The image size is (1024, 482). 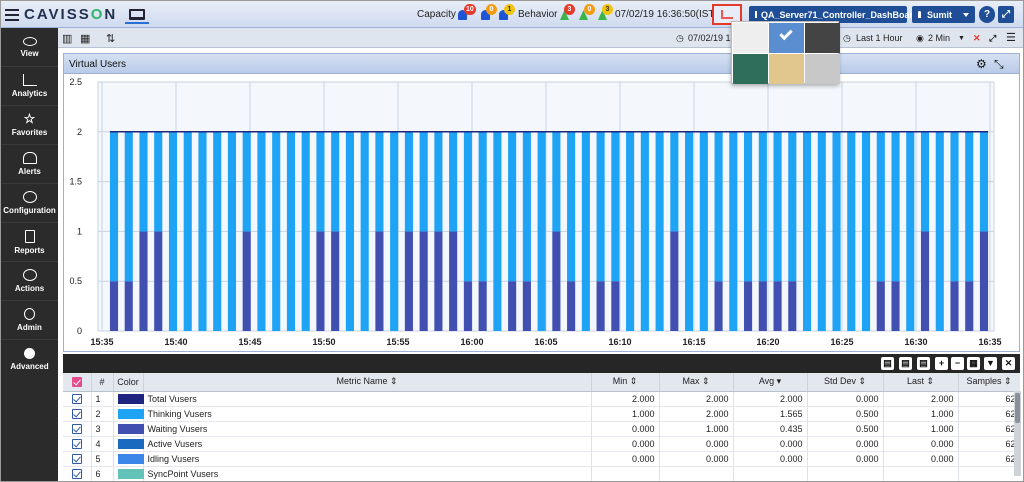 What do you see at coordinates (921, 382) in the screenshot?
I see `column-header-last: Last ⇕` at bounding box center [921, 382].